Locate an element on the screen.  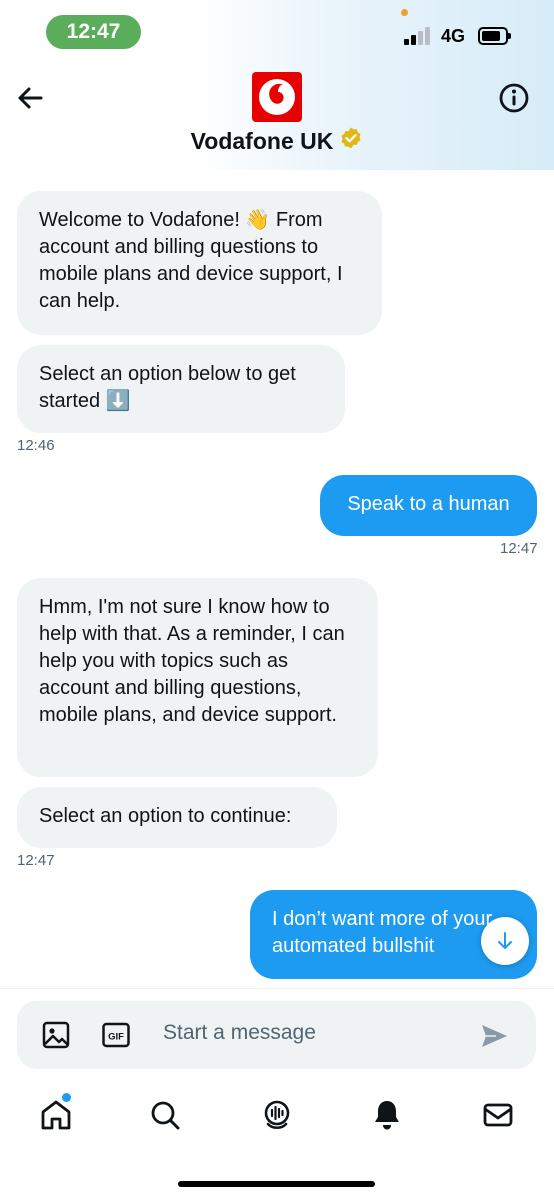
account-name-text: Vodafone UK is located at coordinates (262, 141).